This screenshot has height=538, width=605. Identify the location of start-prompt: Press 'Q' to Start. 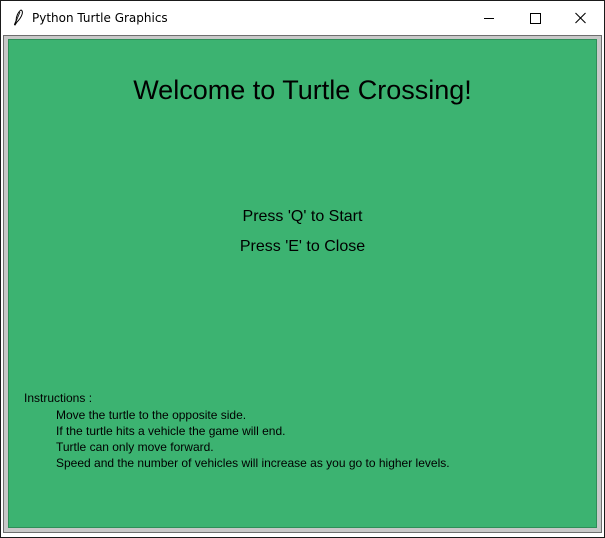
(302, 216).